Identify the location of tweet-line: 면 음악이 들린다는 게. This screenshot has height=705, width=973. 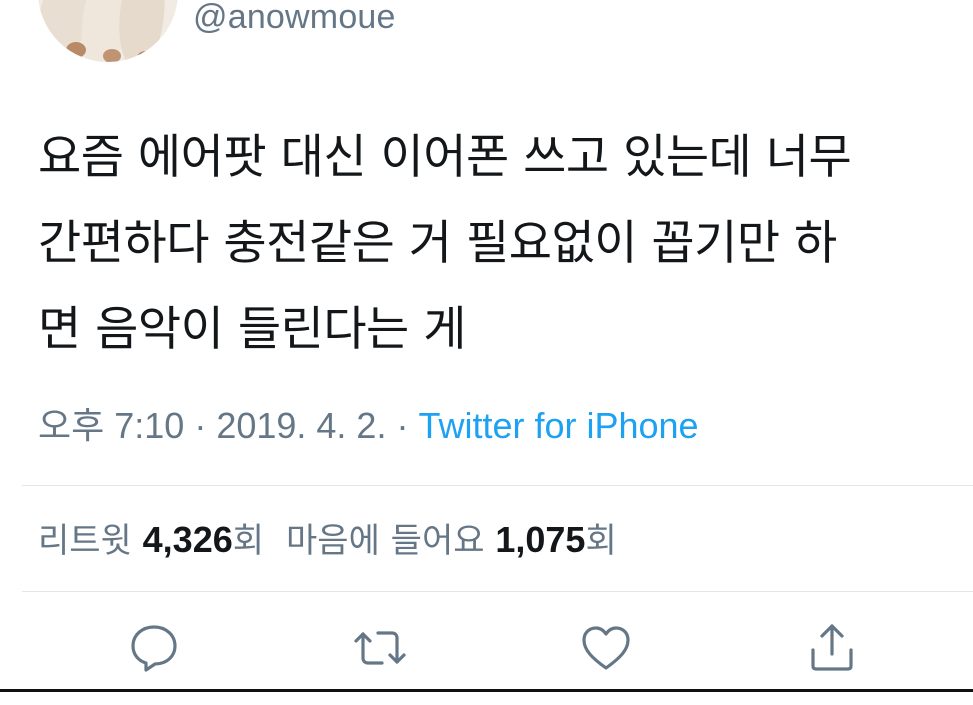
(252, 329).